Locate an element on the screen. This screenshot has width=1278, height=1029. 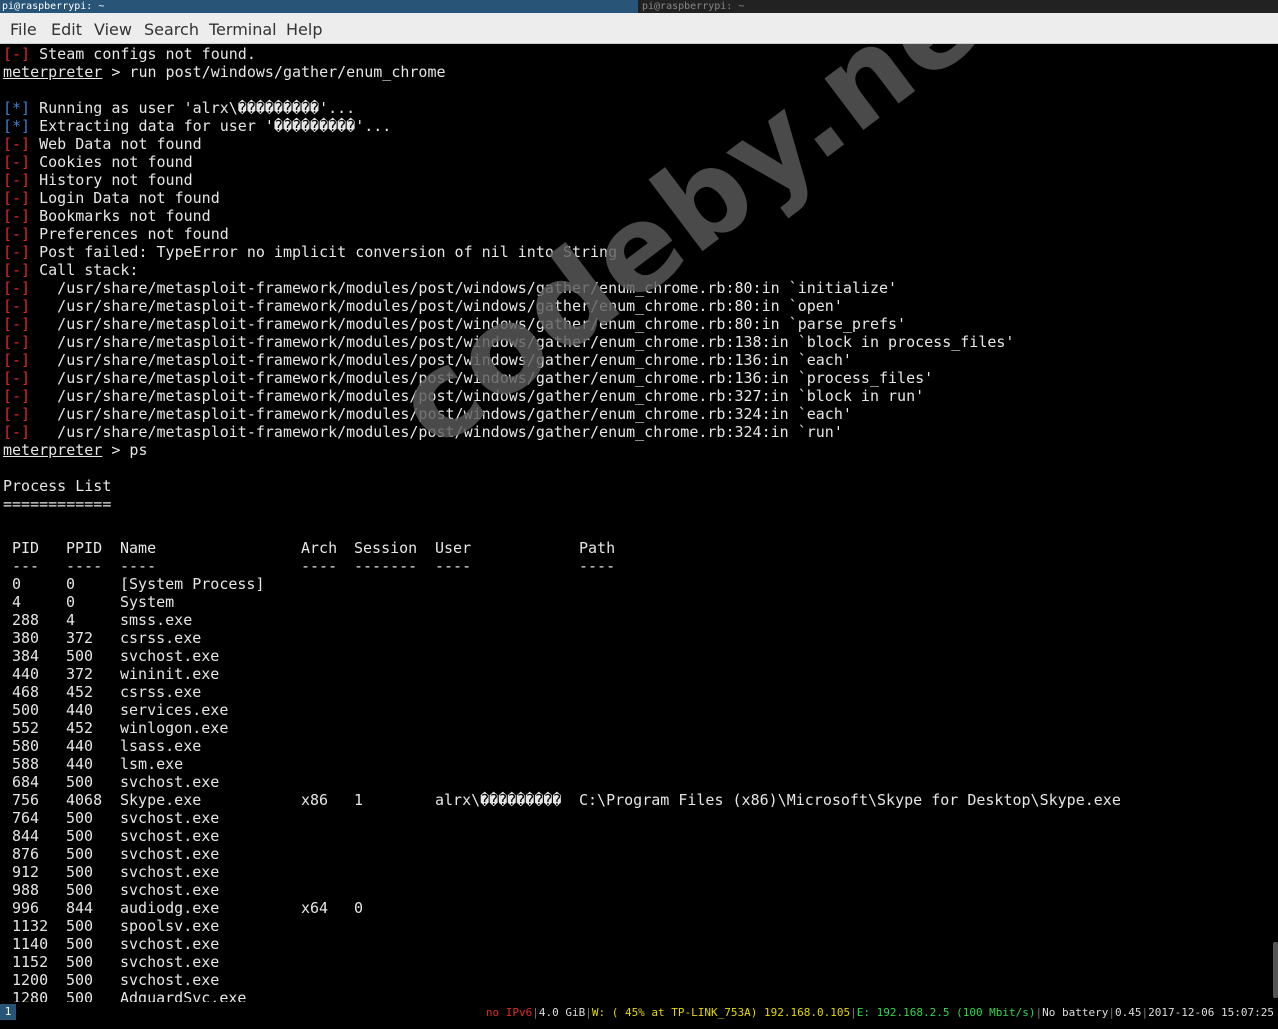
cell-pid: PID is located at coordinates (26, 548).